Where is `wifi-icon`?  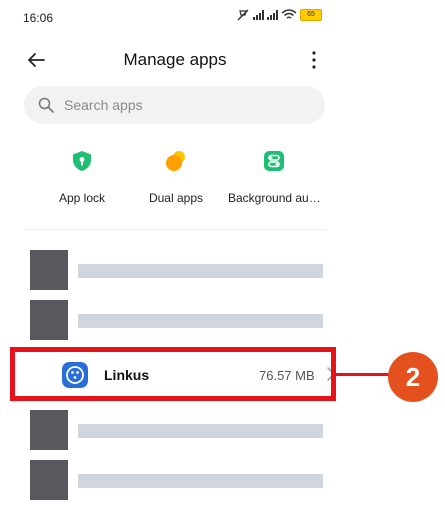 wifi-icon is located at coordinates (289, 14).